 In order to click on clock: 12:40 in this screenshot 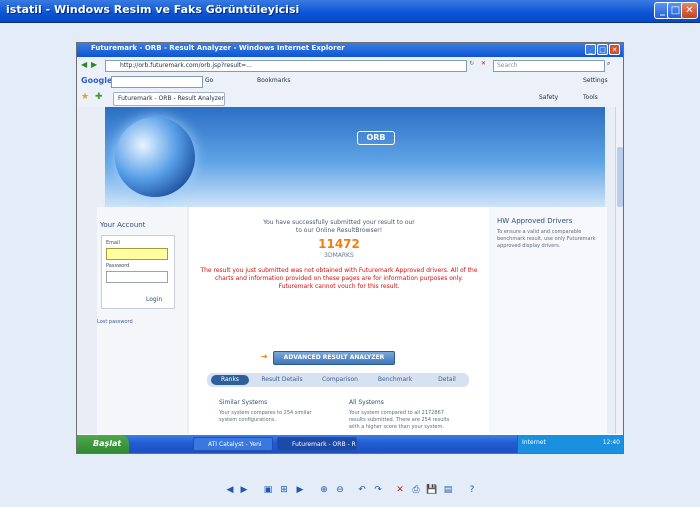, I will do `click(611, 442)`.